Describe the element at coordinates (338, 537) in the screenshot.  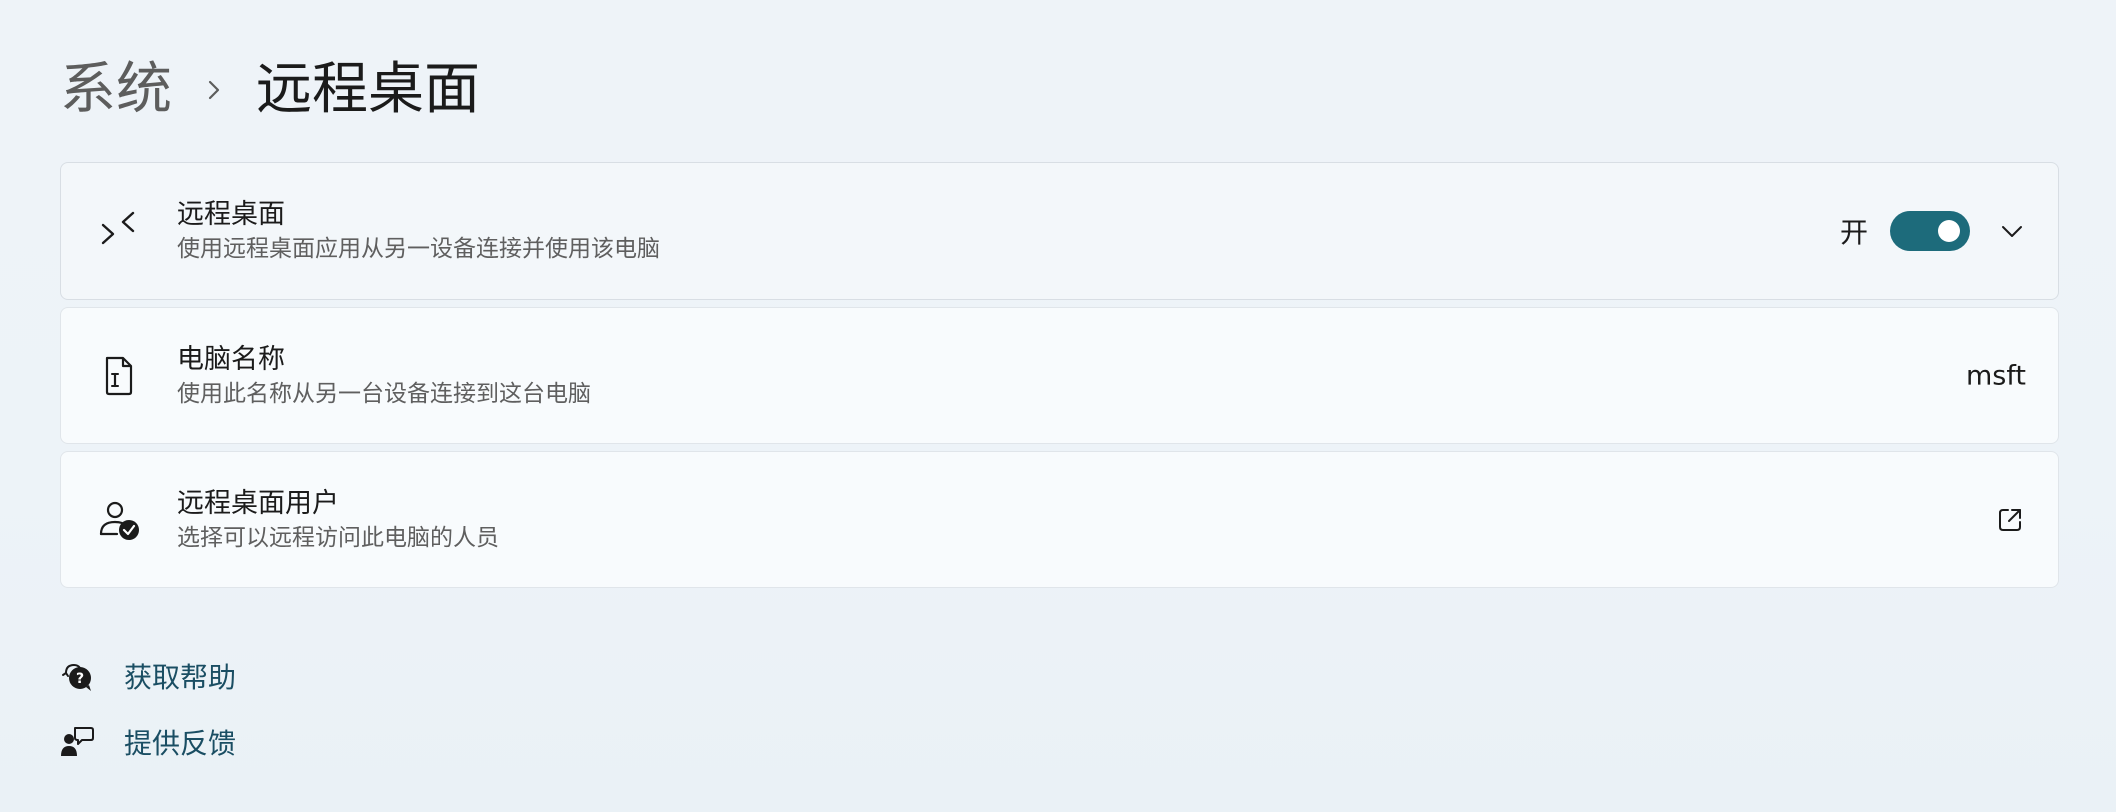
I see `remote-users-subtitle: 选择可以远程访问此电脑的人员` at that location.